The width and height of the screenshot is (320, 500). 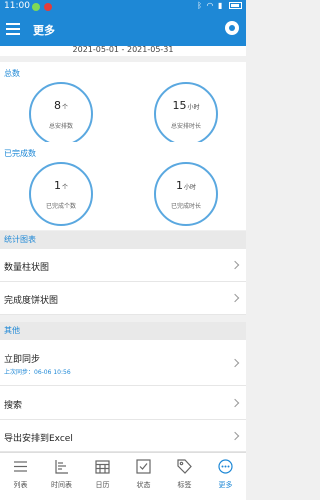 I want to click on charts-group-header: 统计图表, so click(x=123, y=240).